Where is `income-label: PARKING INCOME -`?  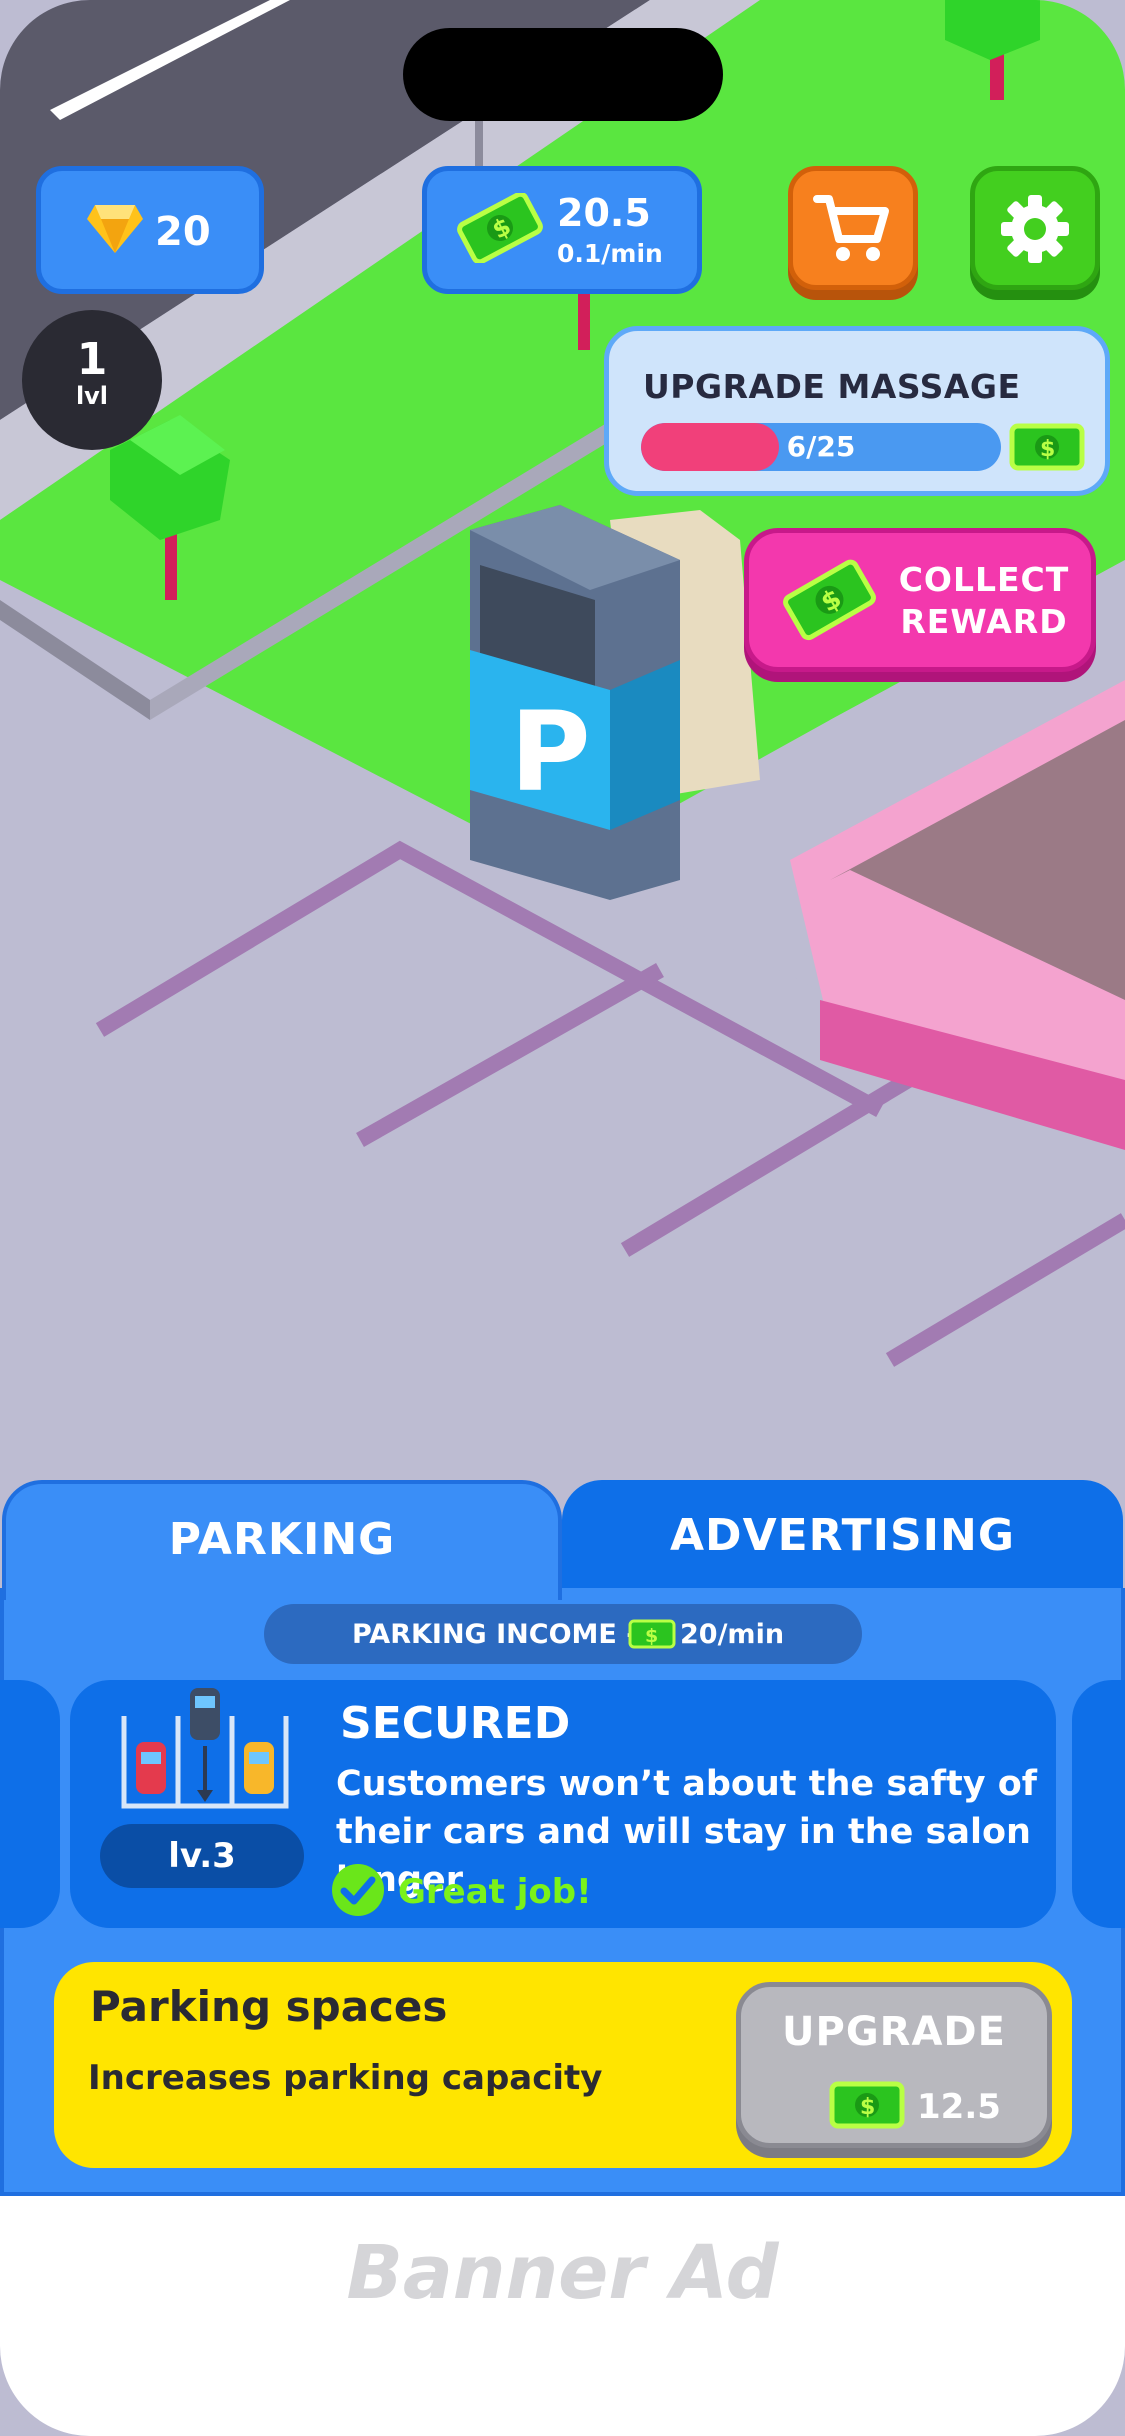 income-label: PARKING INCOME - is located at coordinates (495, 1634).